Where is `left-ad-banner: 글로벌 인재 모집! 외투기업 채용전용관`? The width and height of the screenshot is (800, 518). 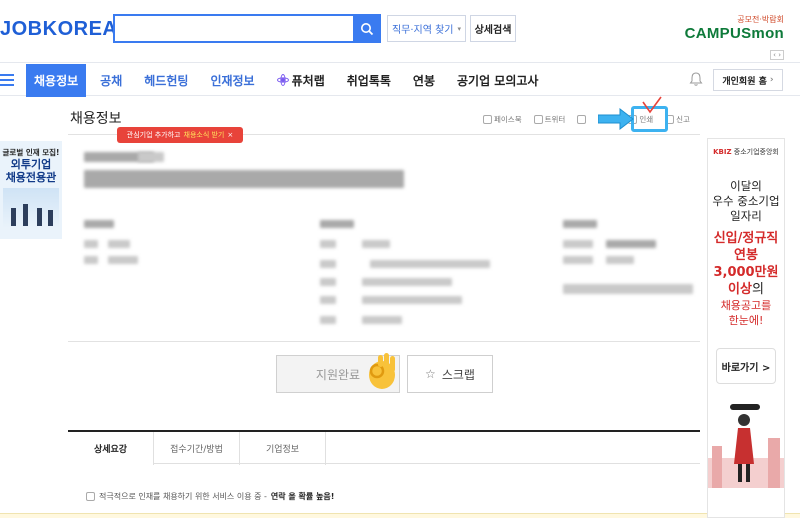
left-ad-banner: 글로벌 인재 모집! 외투기업 채용전용관 is located at coordinates (31, 190).